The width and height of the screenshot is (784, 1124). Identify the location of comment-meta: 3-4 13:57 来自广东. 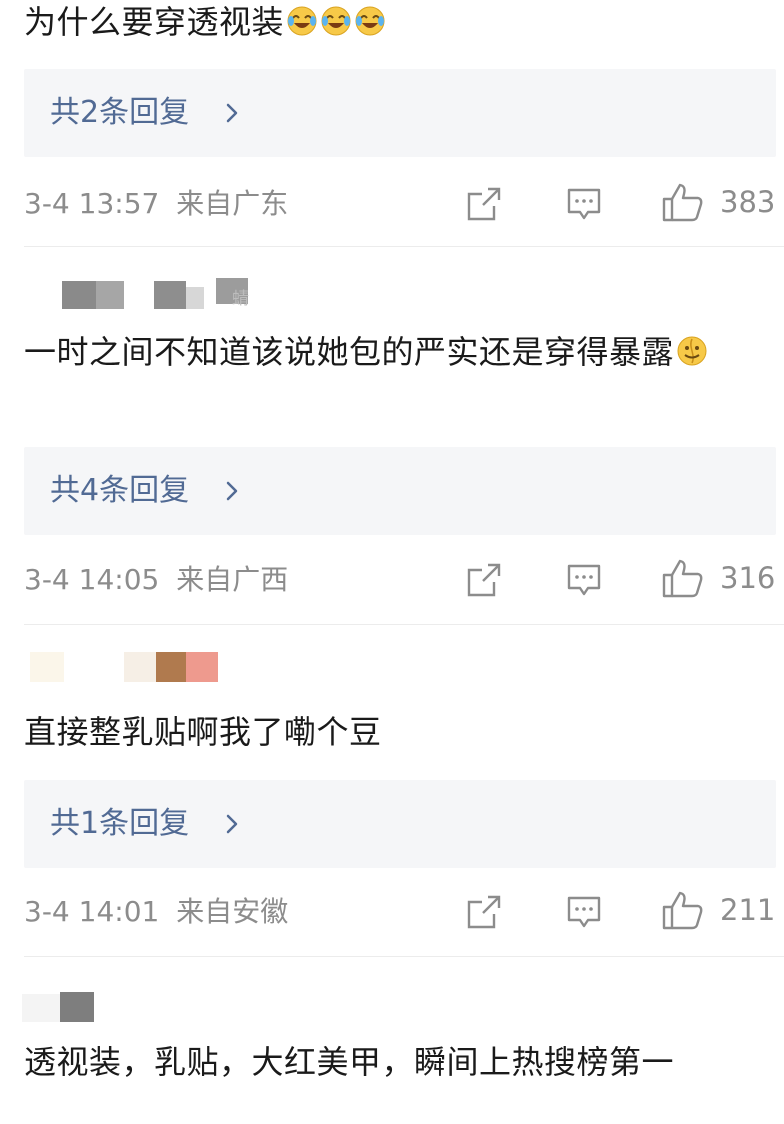
(156, 204).